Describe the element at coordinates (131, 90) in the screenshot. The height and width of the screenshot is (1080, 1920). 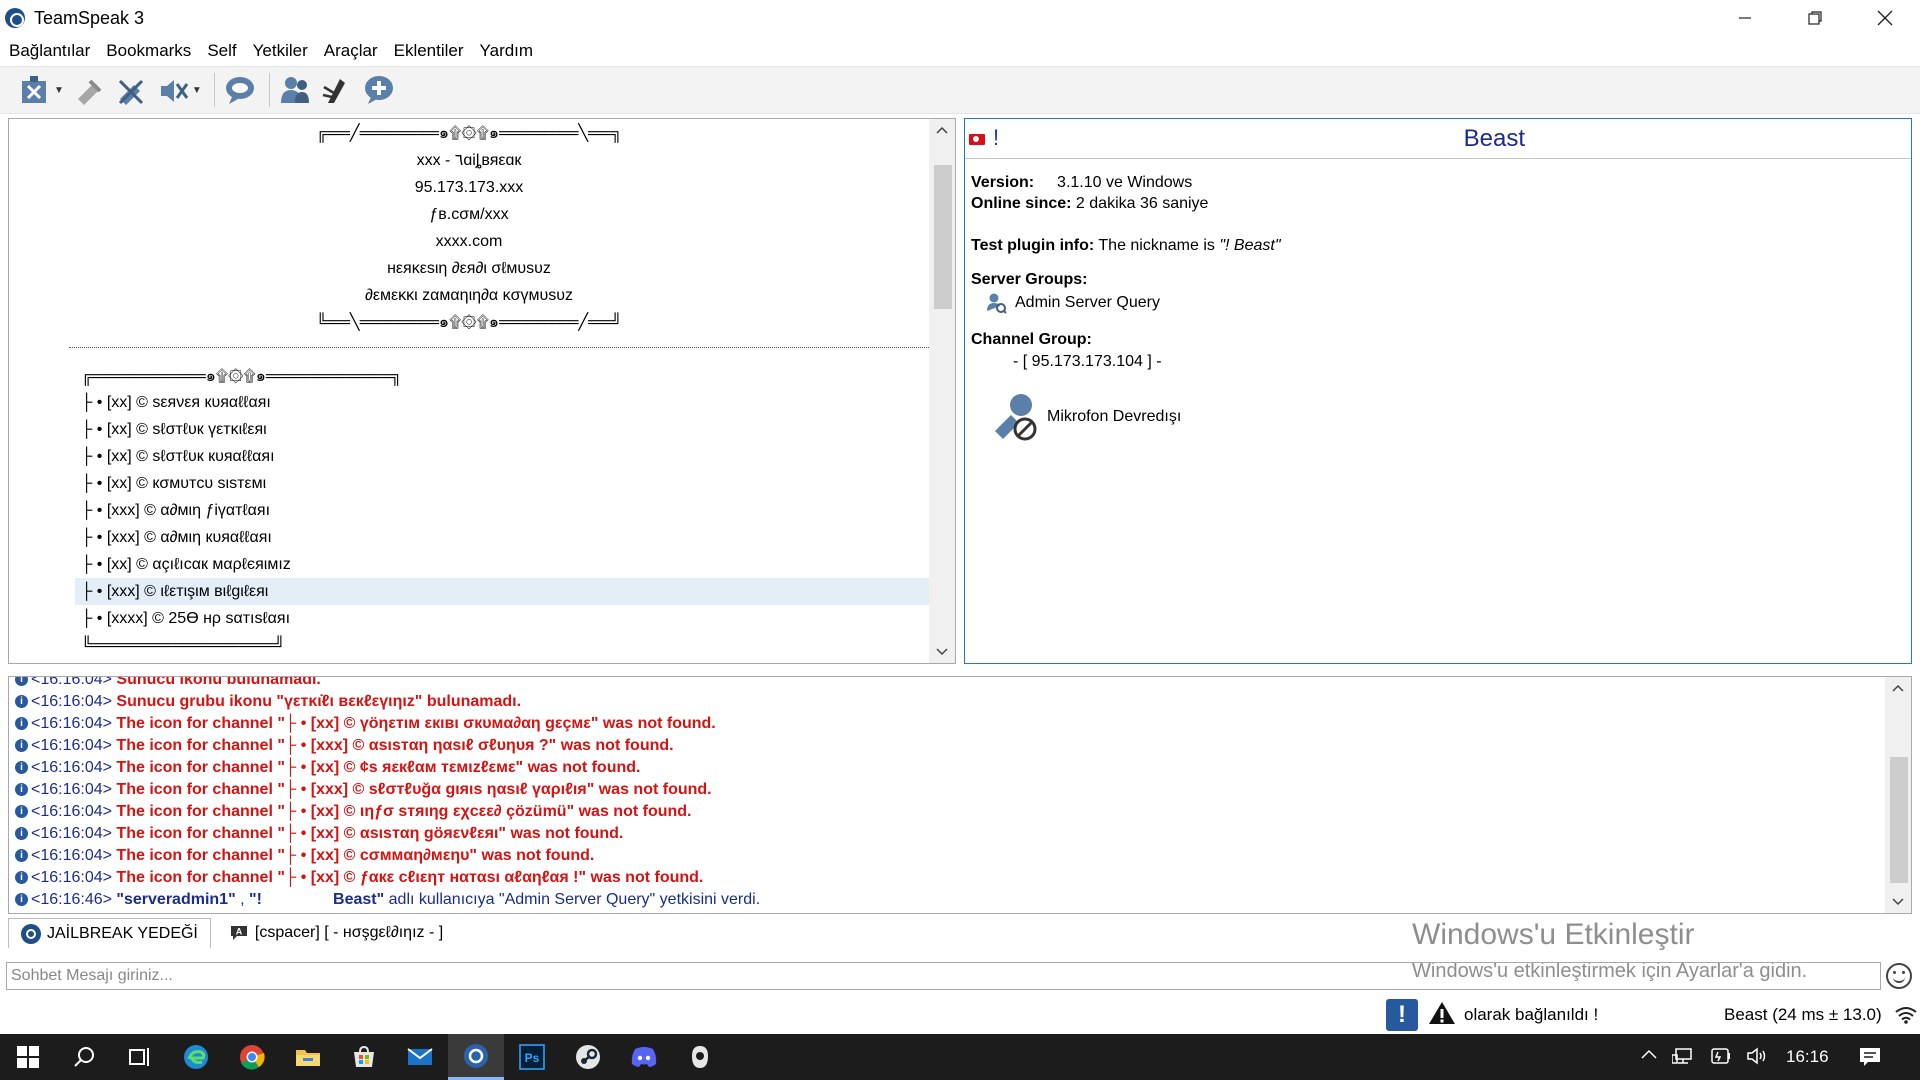
I see `mute-microphone-button` at that location.